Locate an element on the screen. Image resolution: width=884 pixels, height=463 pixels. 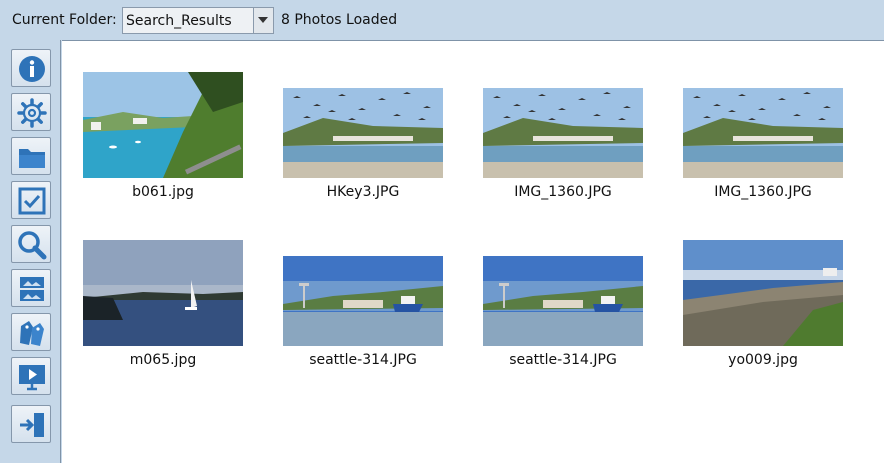
info-icon is located at coordinates (32, 69).